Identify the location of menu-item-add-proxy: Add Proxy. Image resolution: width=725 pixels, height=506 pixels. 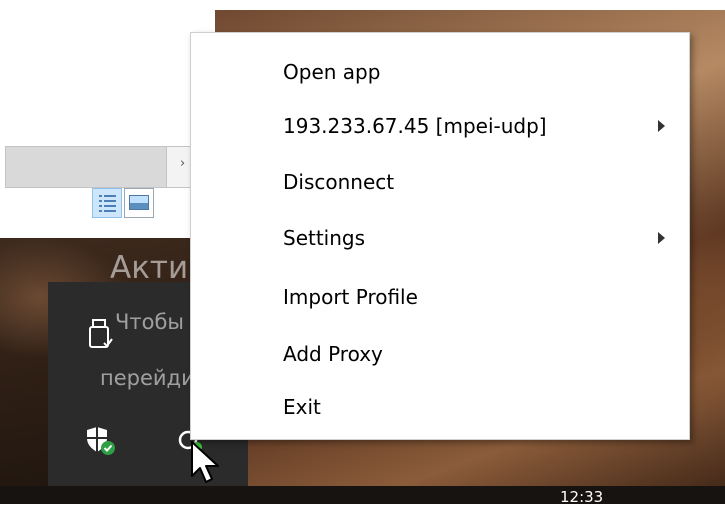
(440, 354).